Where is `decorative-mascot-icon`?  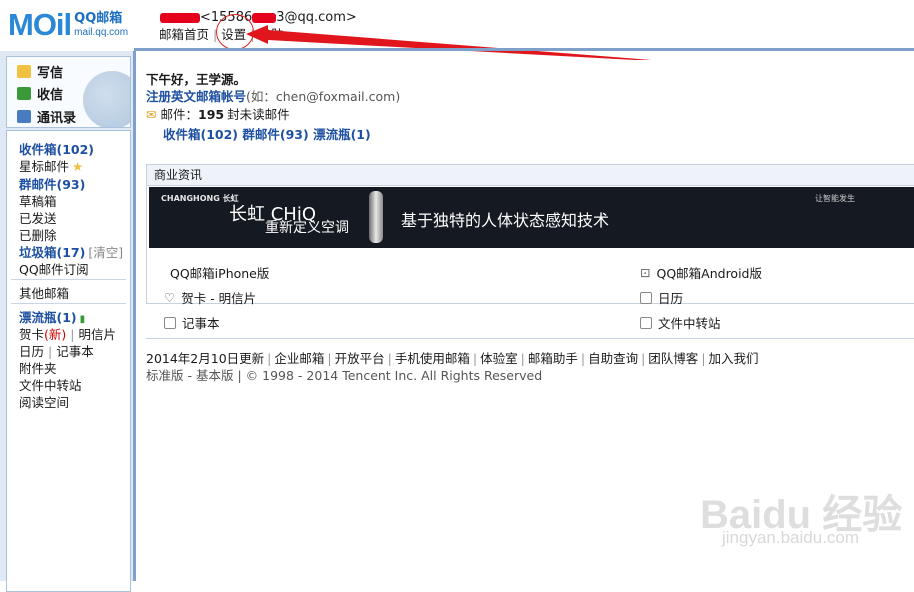
decorative-mascot-icon is located at coordinates (106, 99).